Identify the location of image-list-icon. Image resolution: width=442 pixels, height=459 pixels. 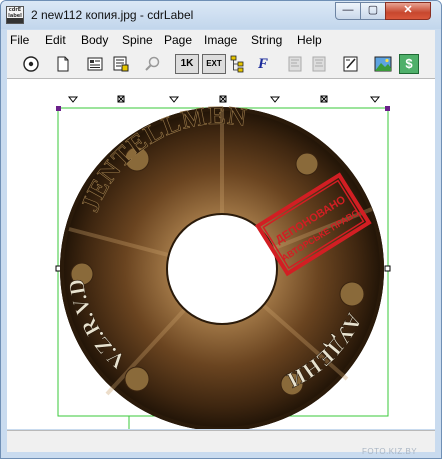
(95, 64).